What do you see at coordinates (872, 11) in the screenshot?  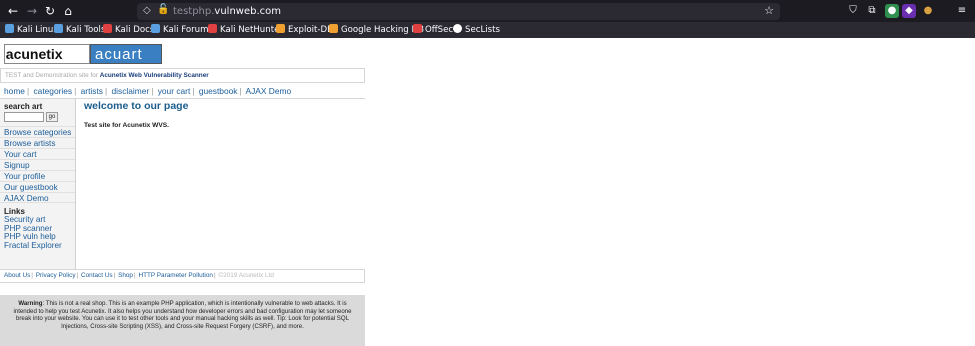 I see `extensions-icon: ⧉` at bounding box center [872, 11].